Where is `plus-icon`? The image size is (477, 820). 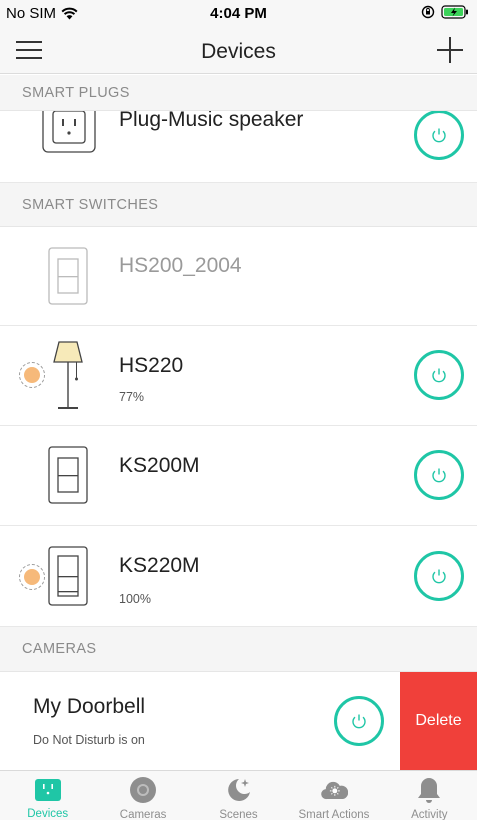
plus-icon is located at coordinates (450, 50).